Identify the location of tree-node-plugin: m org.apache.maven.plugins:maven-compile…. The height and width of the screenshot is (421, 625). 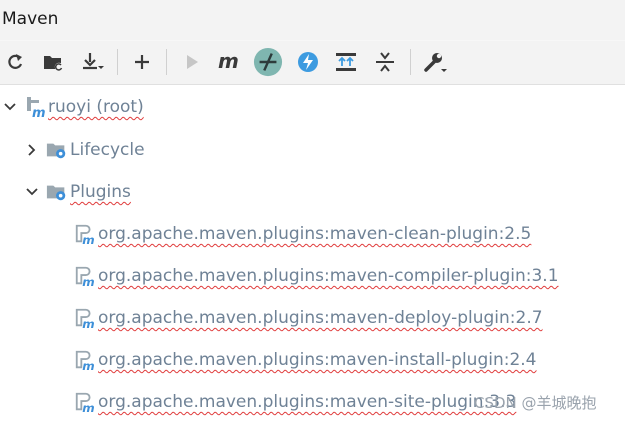
(316, 276).